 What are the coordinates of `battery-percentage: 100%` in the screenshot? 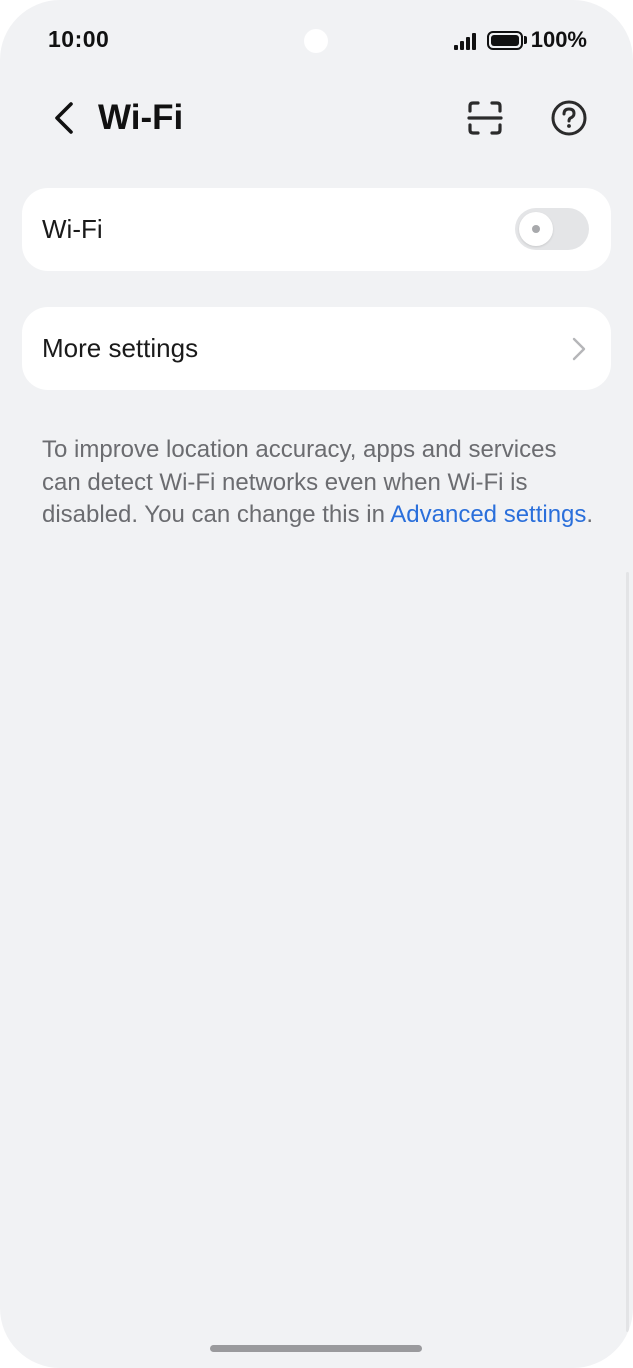 It's located at (558, 39).